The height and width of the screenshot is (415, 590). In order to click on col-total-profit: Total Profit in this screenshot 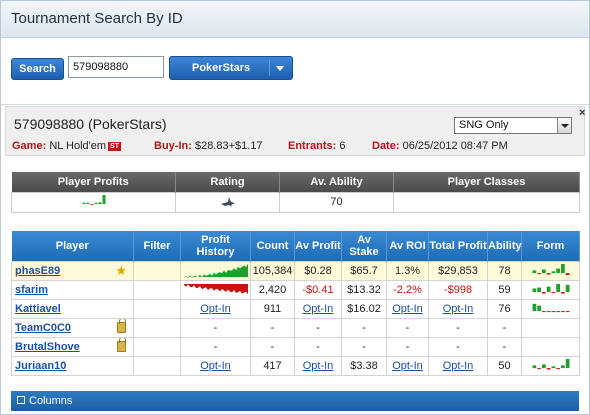, I will do `click(458, 246)`.